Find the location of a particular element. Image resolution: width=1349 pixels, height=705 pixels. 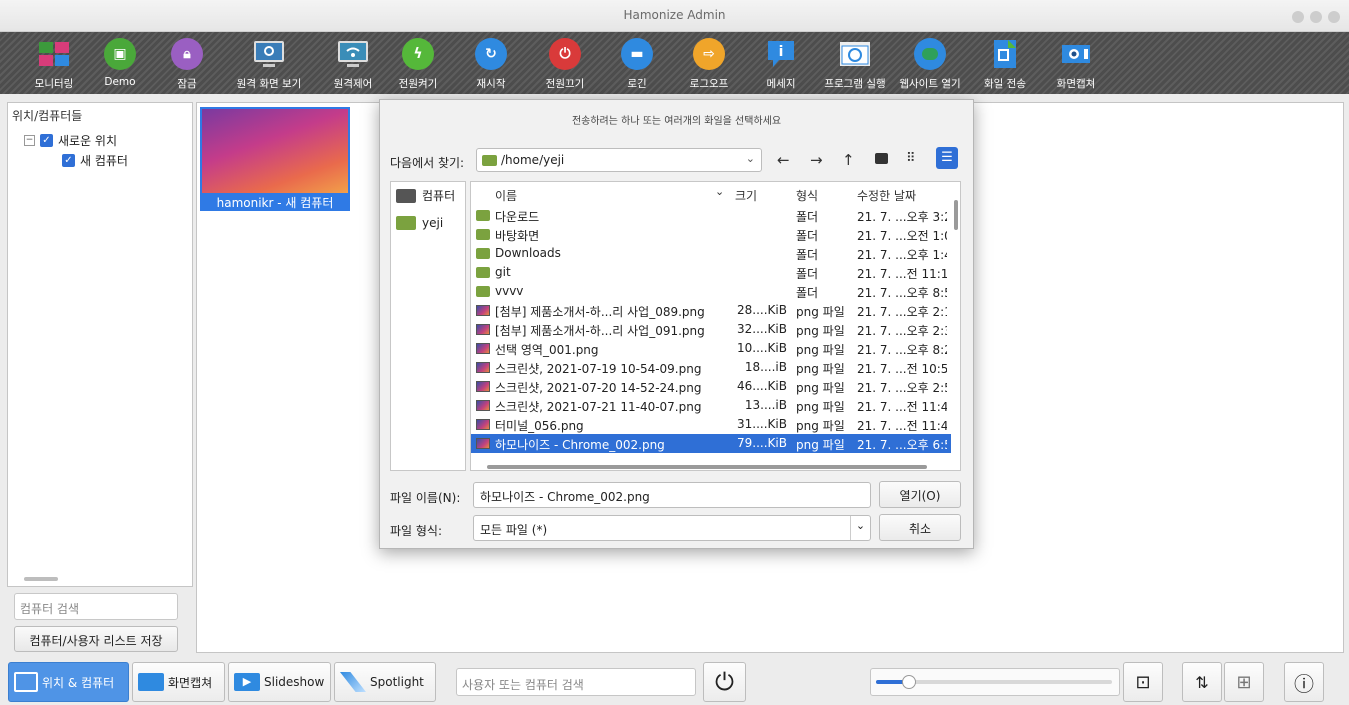

forward-arrow-icon: → is located at coordinates (816, 160).